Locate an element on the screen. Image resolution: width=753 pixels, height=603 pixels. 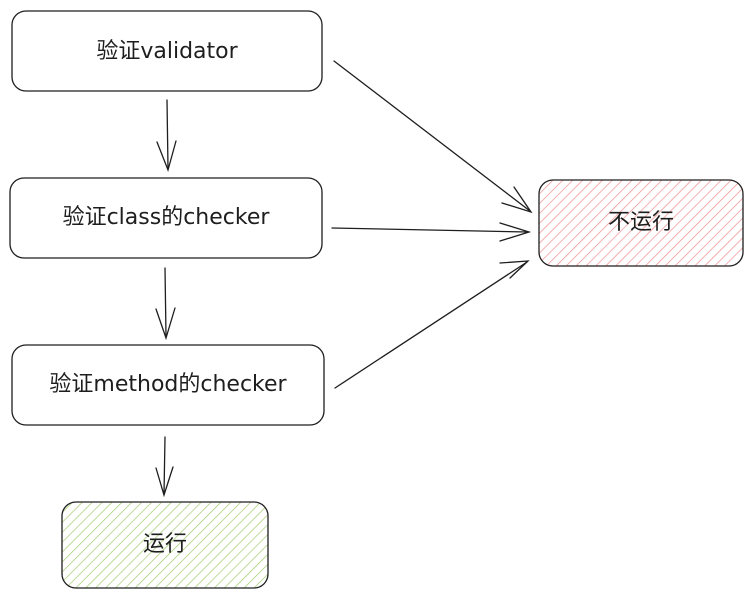
node-method-checker-label: 验证method的checker is located at coordinates (168, 384).